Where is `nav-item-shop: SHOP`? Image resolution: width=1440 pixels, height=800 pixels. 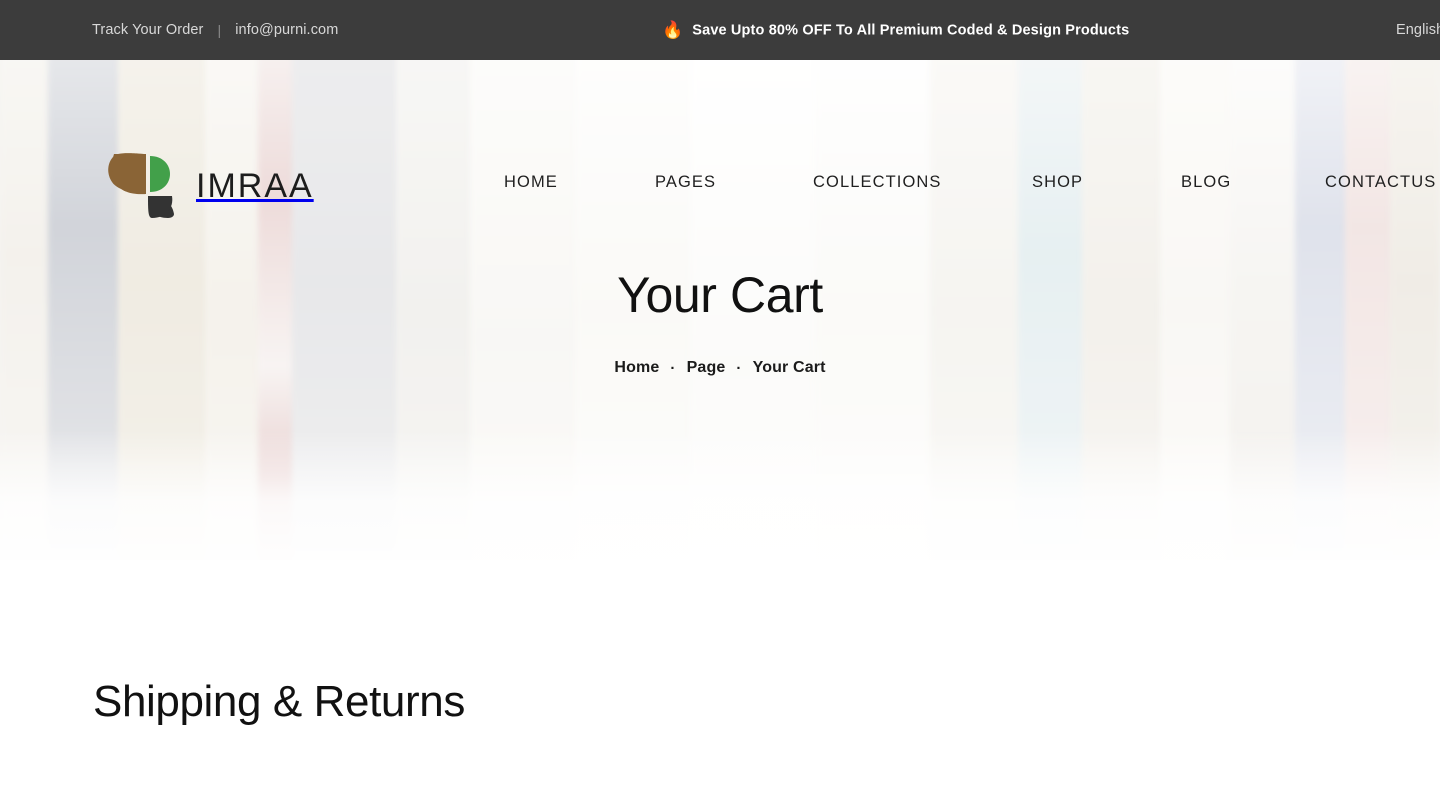 nav-item-shop: SHOP is located at coordinates (1057, 182).